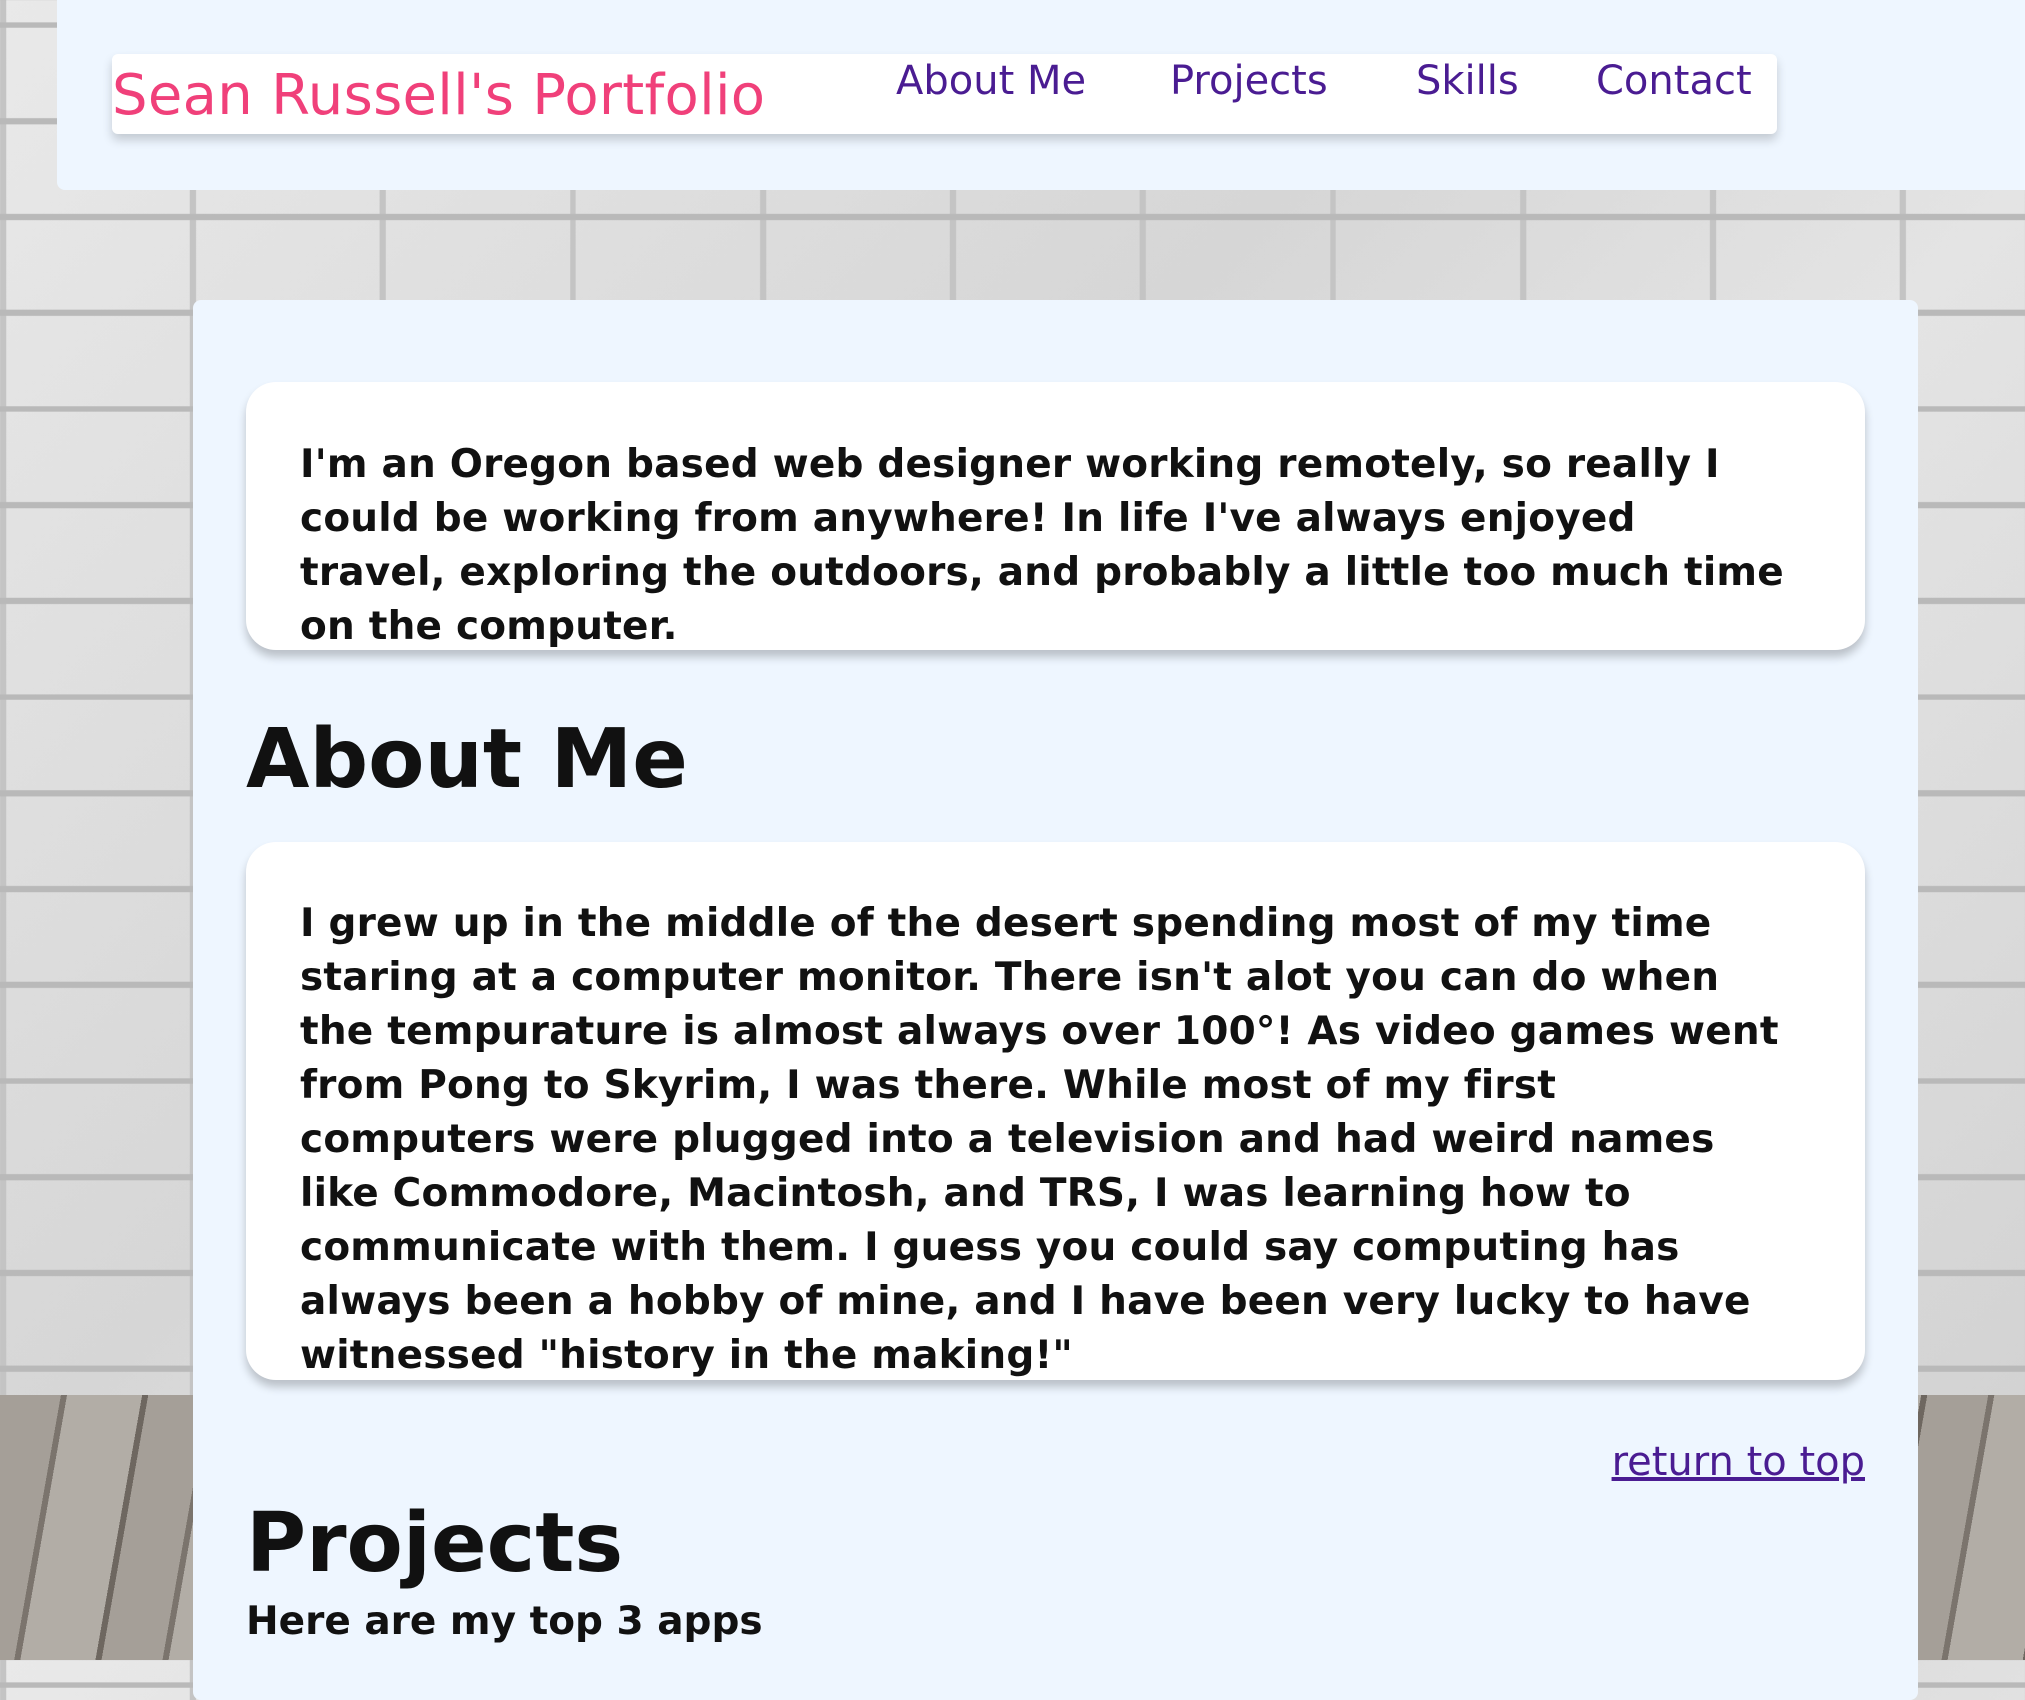  I want to click on about-me-heading: About Me, so click(467, 759).